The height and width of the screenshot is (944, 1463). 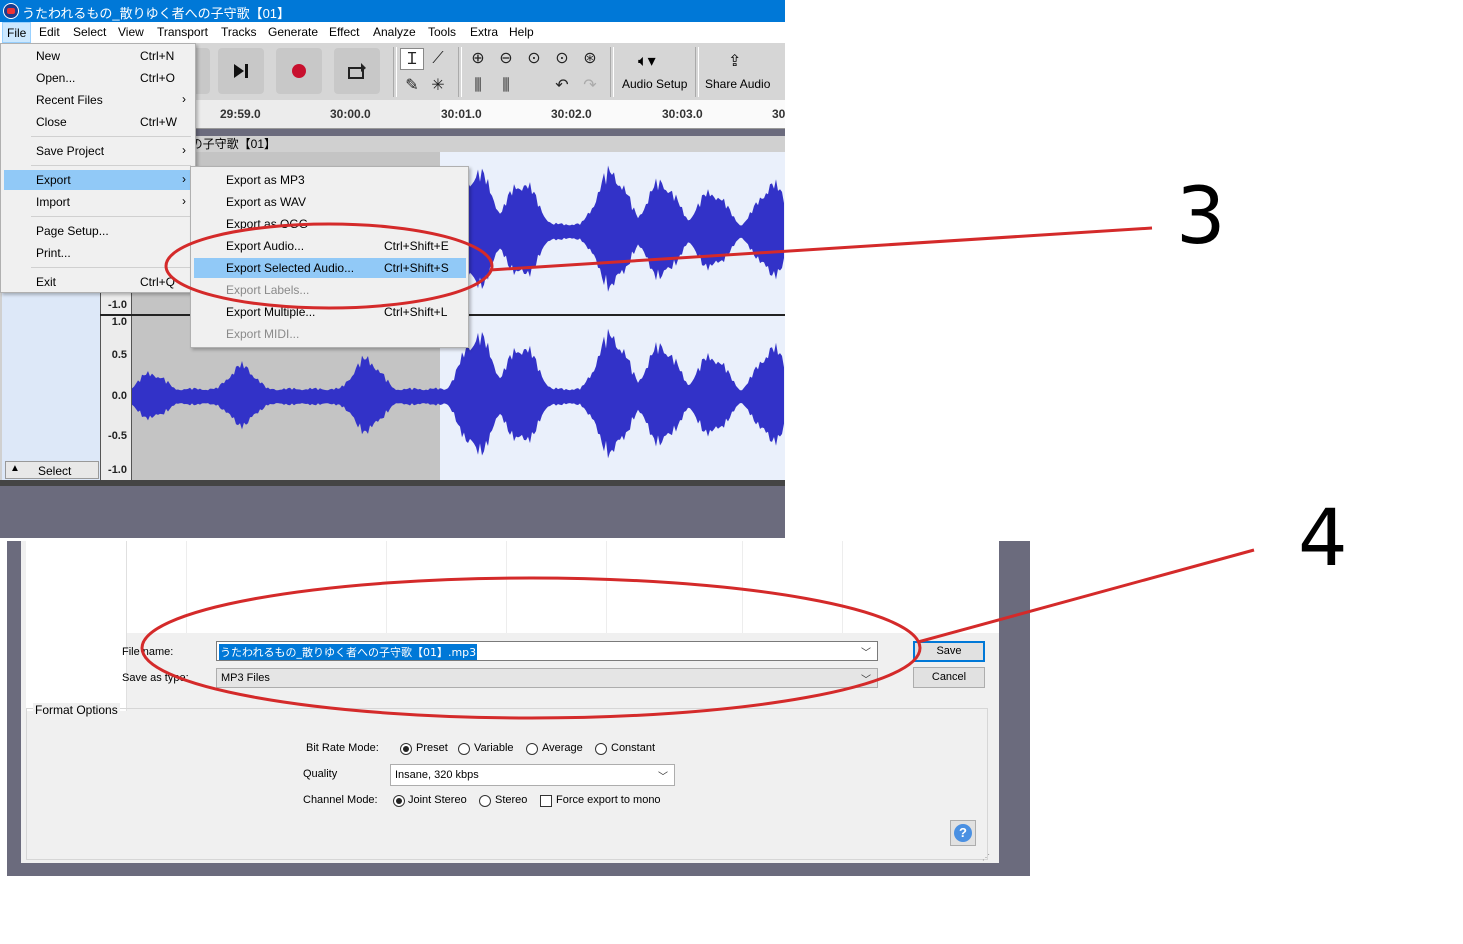 I want to click on annotation-step-3: 3, so click(x=1201, y=217).